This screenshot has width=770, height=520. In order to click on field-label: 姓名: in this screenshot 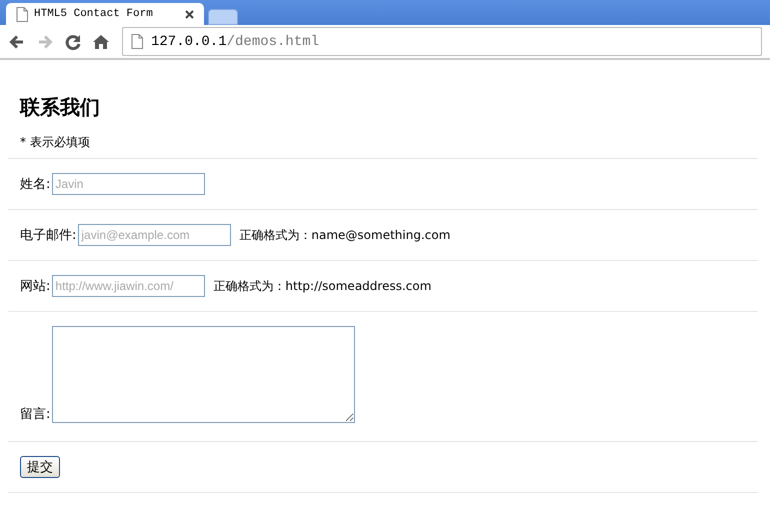, I will do `click(35, 184)`.